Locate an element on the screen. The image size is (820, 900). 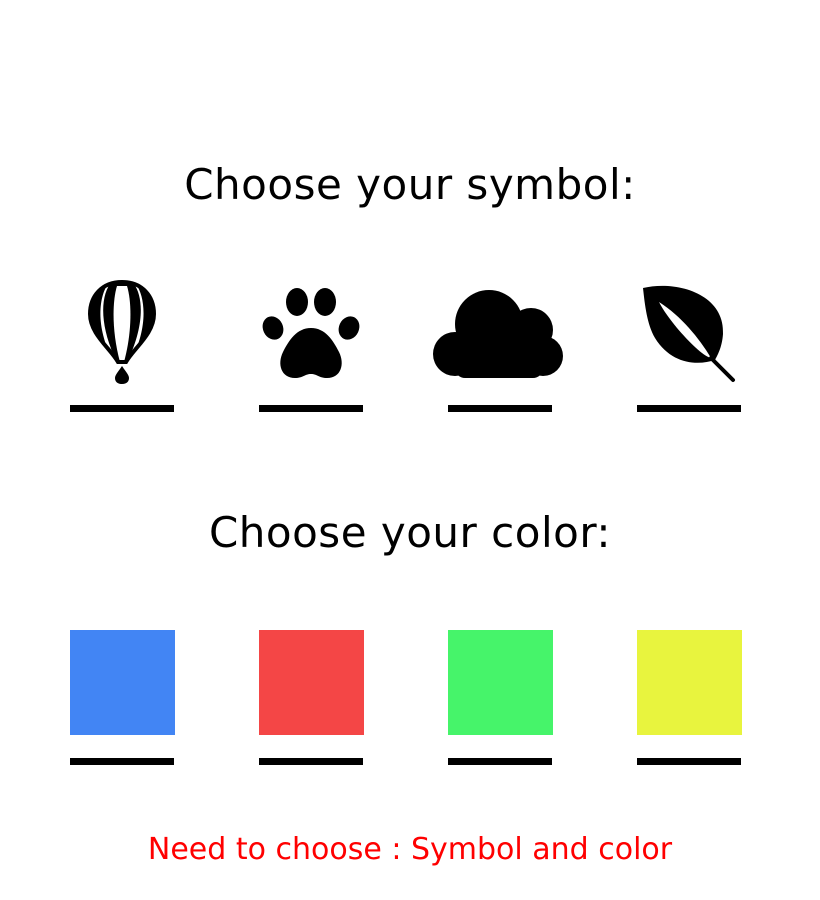
color-swatch-green is located at coordinates (500, 682).